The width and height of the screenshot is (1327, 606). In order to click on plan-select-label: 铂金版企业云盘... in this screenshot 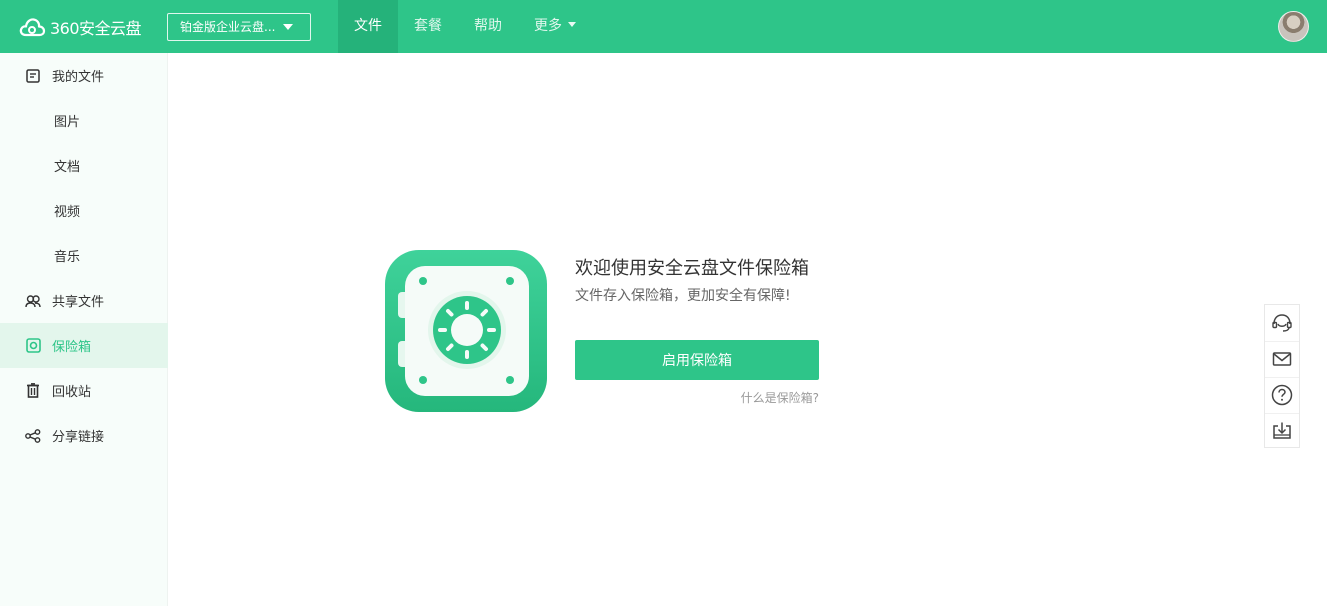, I will do `click(228, 27)`.